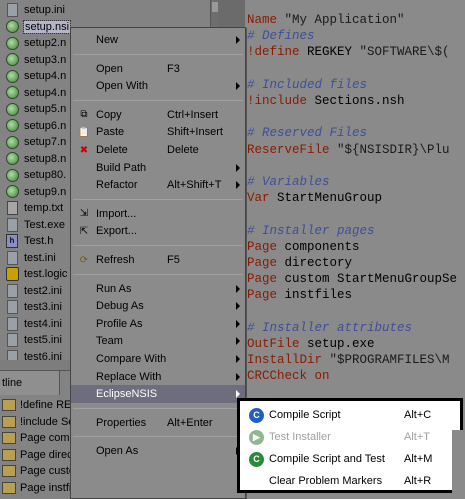 This screenshot has width=465, height=499. Describe the element at coordinates (158, 451) in the screenshot. I see `menu-open-as: Open As` at that location.